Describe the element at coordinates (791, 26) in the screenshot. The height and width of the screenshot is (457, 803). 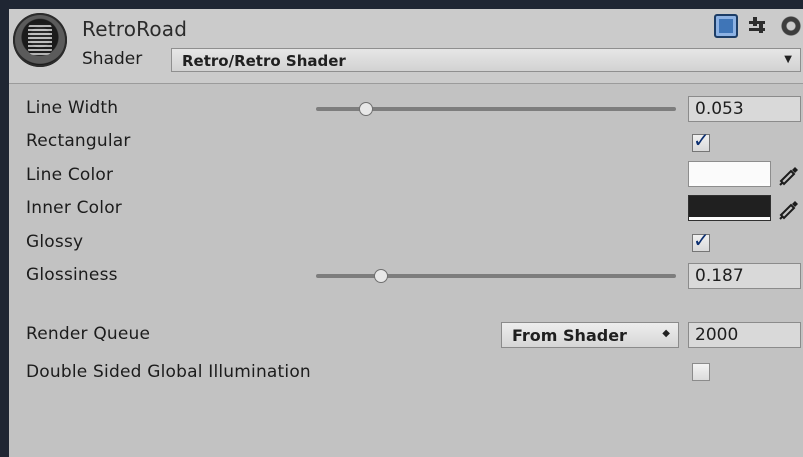
I see `gear-icon` at that location.